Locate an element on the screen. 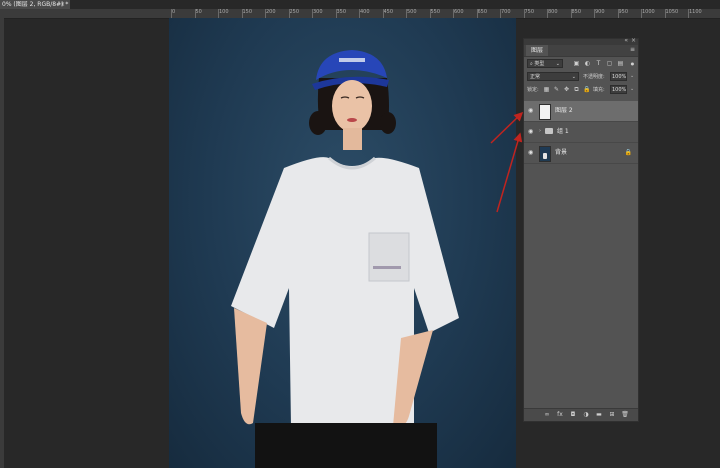  delete-layer-icon: 🗑 is located at coordinates (625, 415).